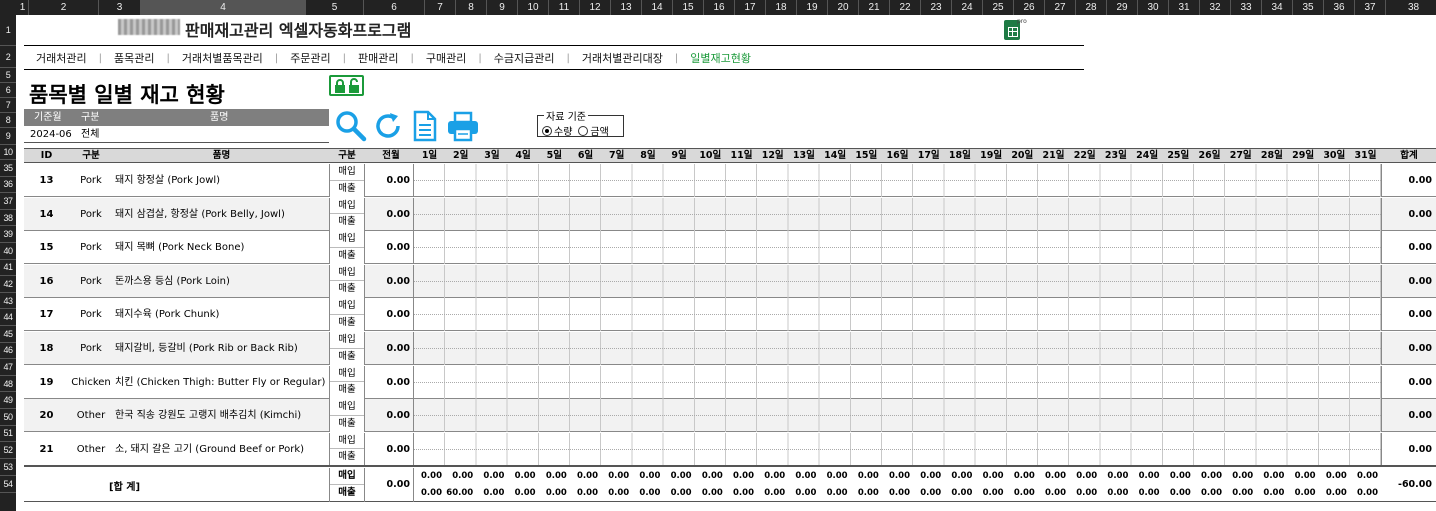 Image resolution: width=1436 pixels, height=511 pixels. Describe the element at coordinates (8, 301) in the screenshot. I see `row-header: 43` at that location.